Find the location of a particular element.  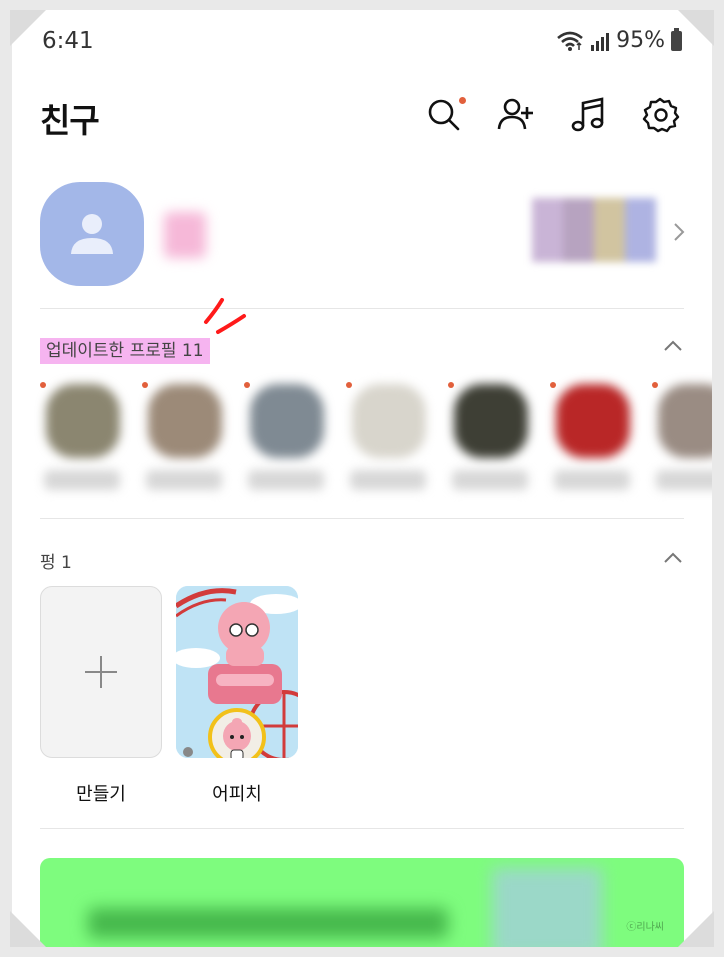

music-button is located at coordinates (588, 115).